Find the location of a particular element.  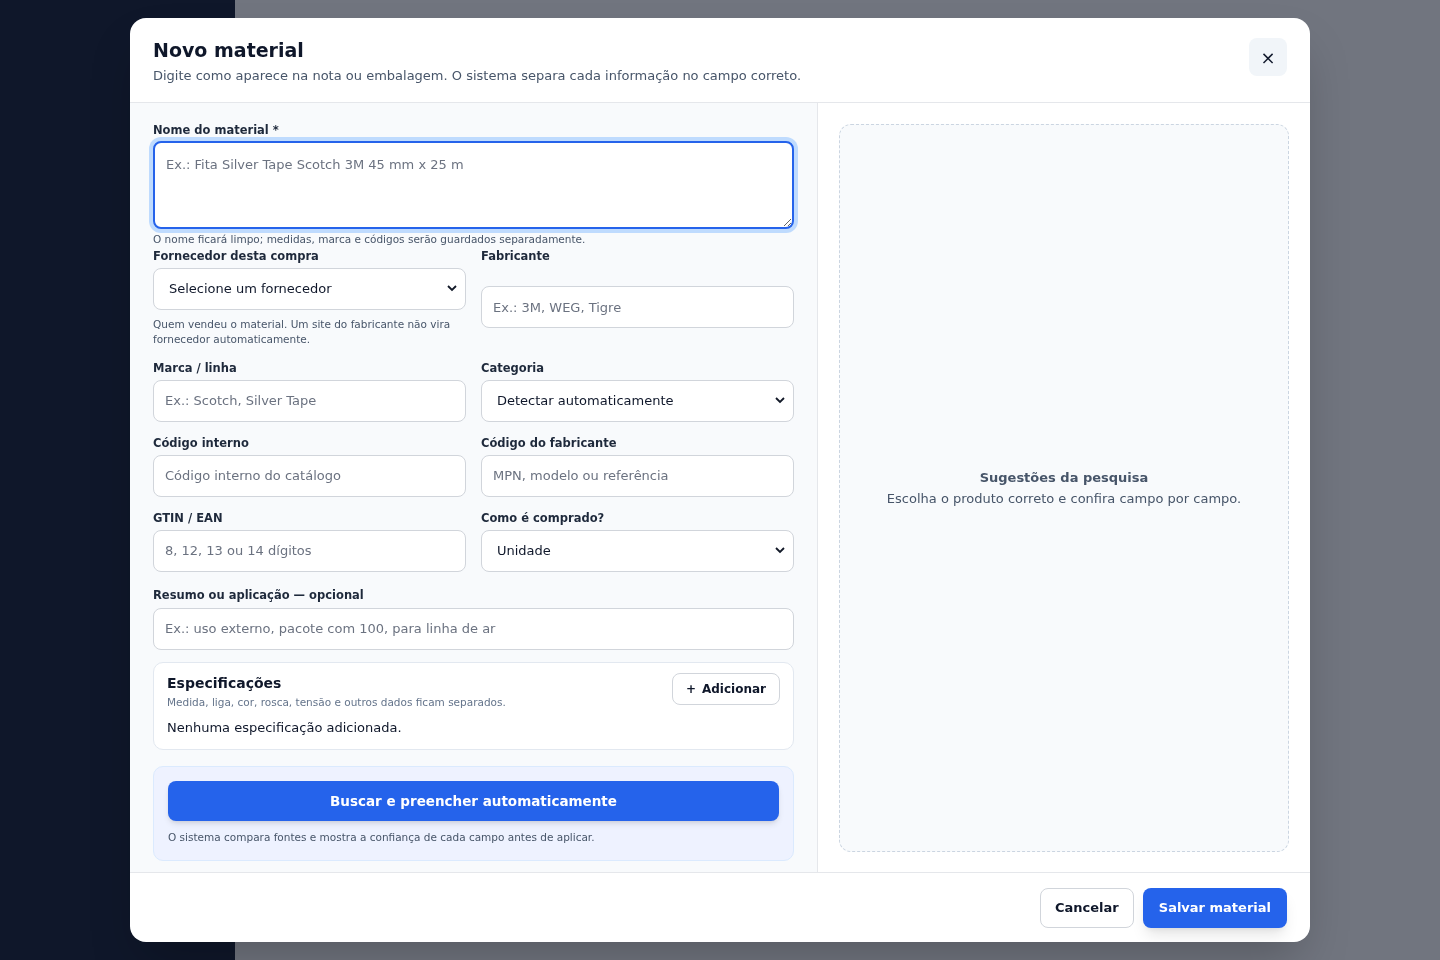

empty-message: Nenhuma especificação adicionada. is located at coordinates (285, 727).